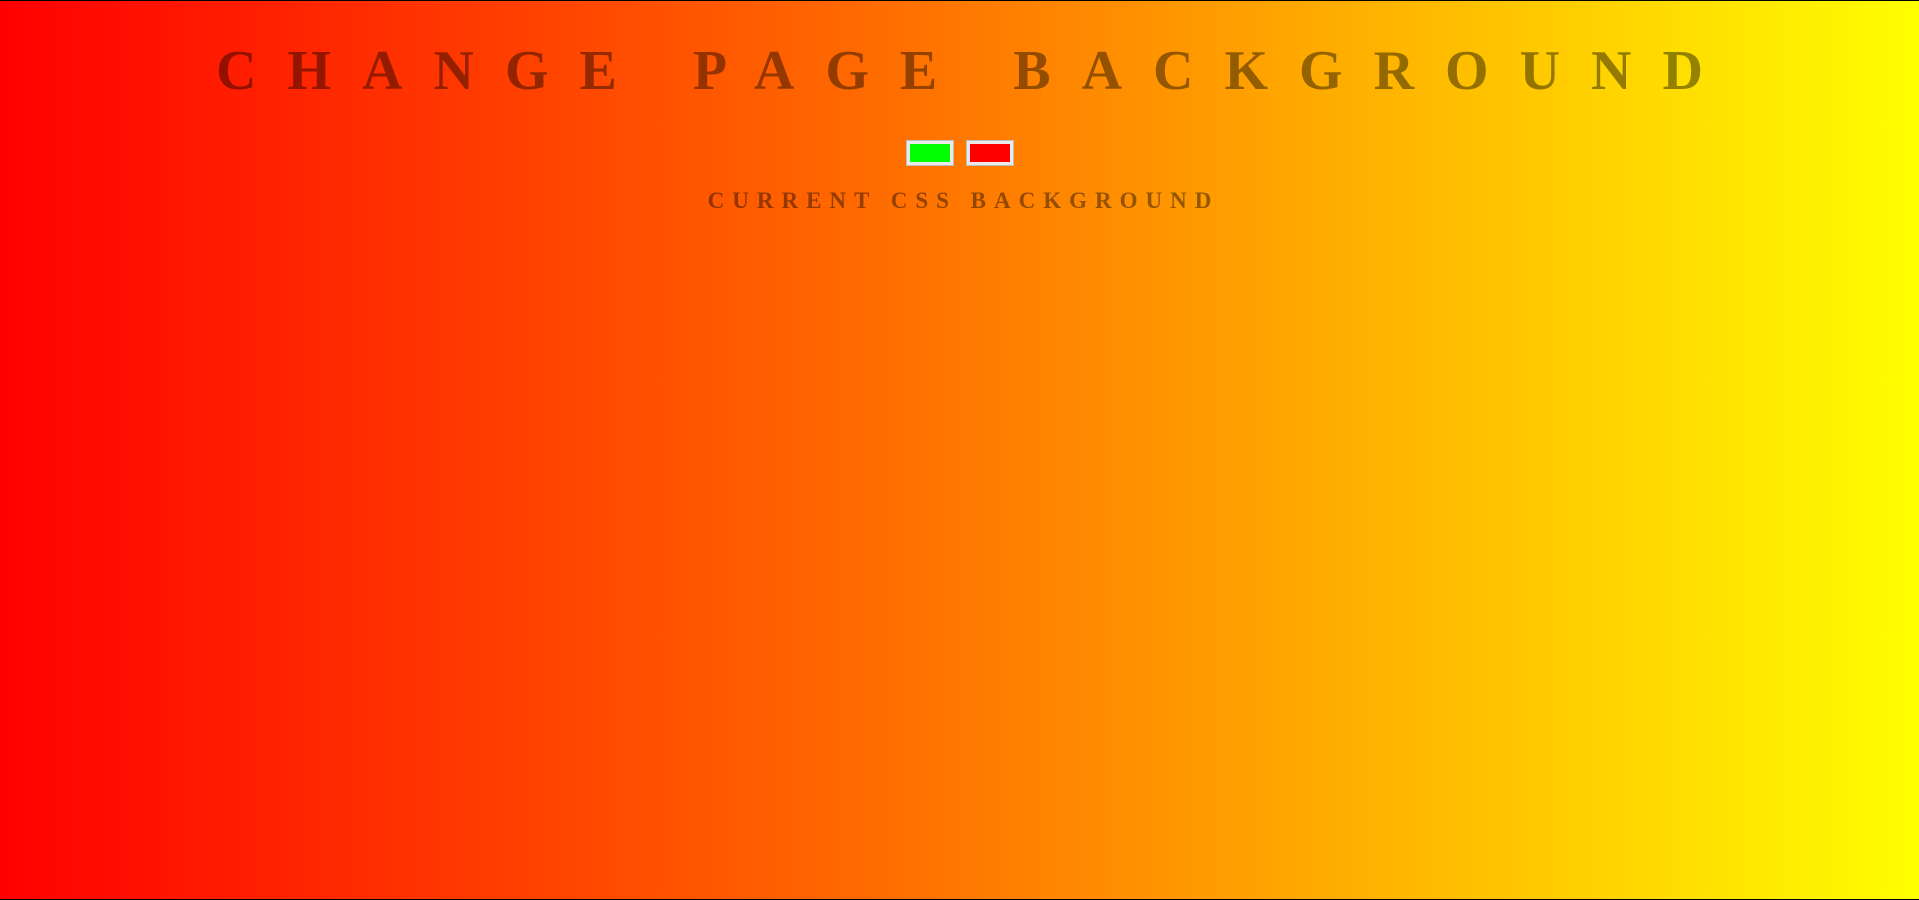  I want to click on color-picker-row, so click(959, 153).